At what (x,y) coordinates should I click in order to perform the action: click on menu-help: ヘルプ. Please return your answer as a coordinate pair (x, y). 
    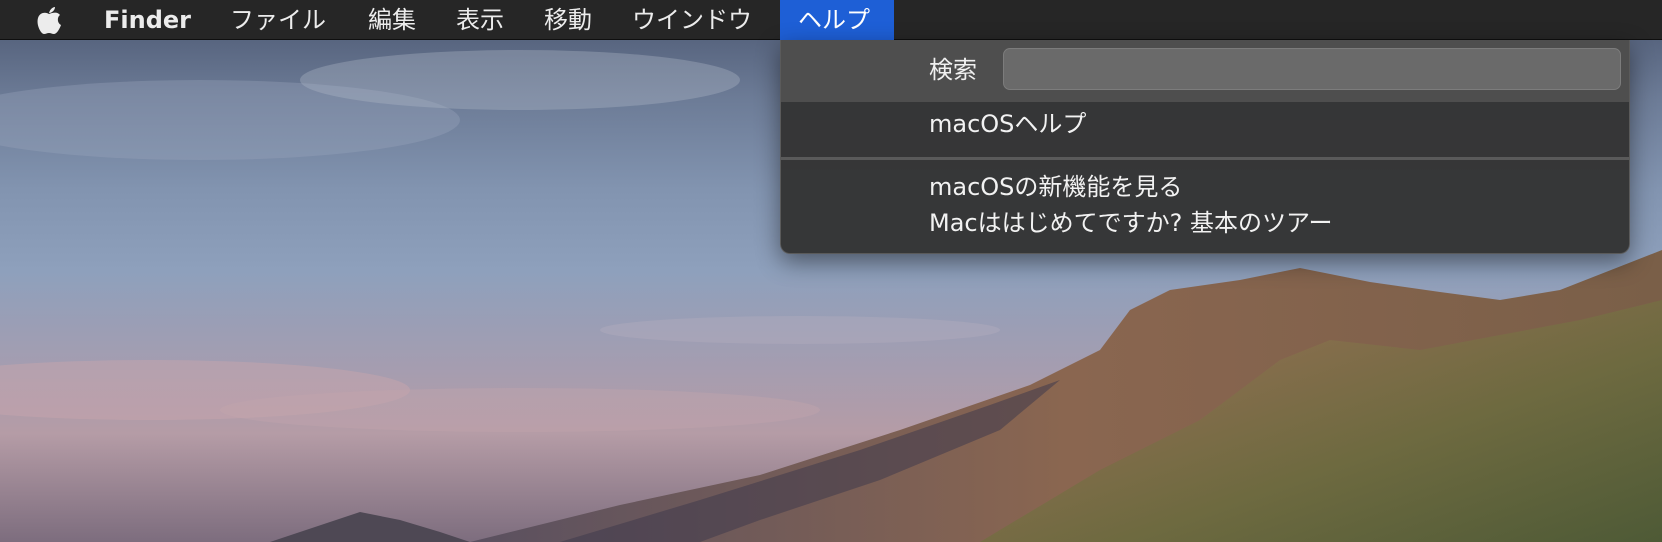
    Looking at the image, I should click on (837, 20).